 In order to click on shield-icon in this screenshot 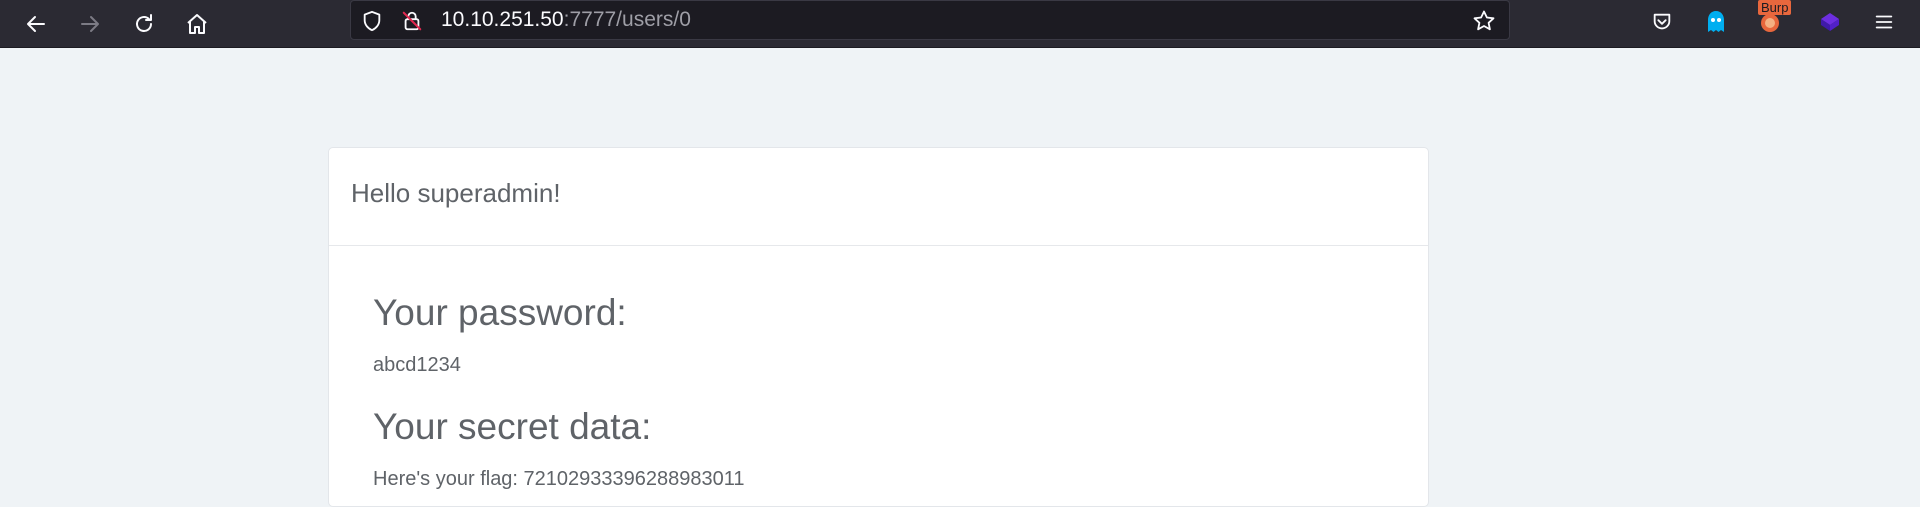, I will do `click(372, 21)`.